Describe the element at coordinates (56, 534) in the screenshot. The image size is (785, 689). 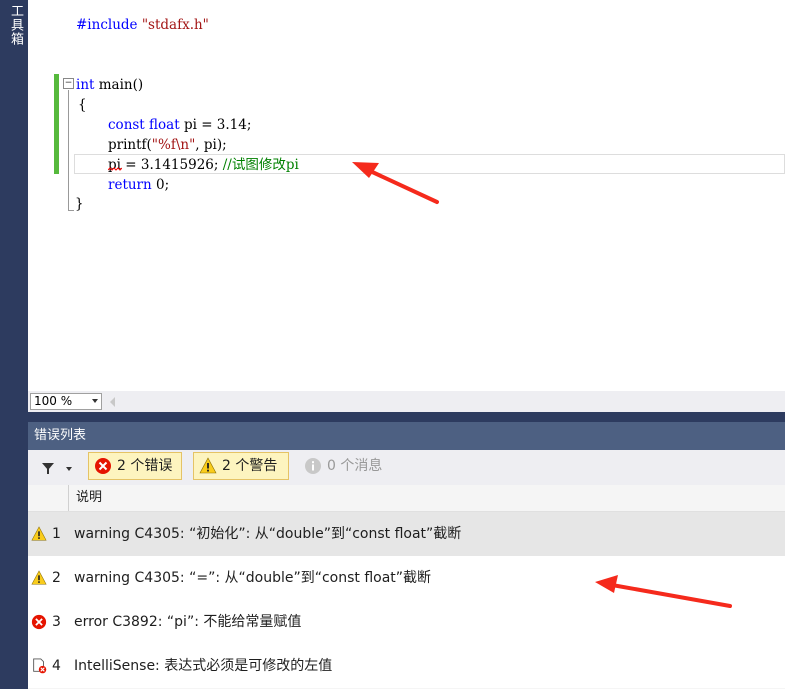
I see `row-number: 1` at that location.